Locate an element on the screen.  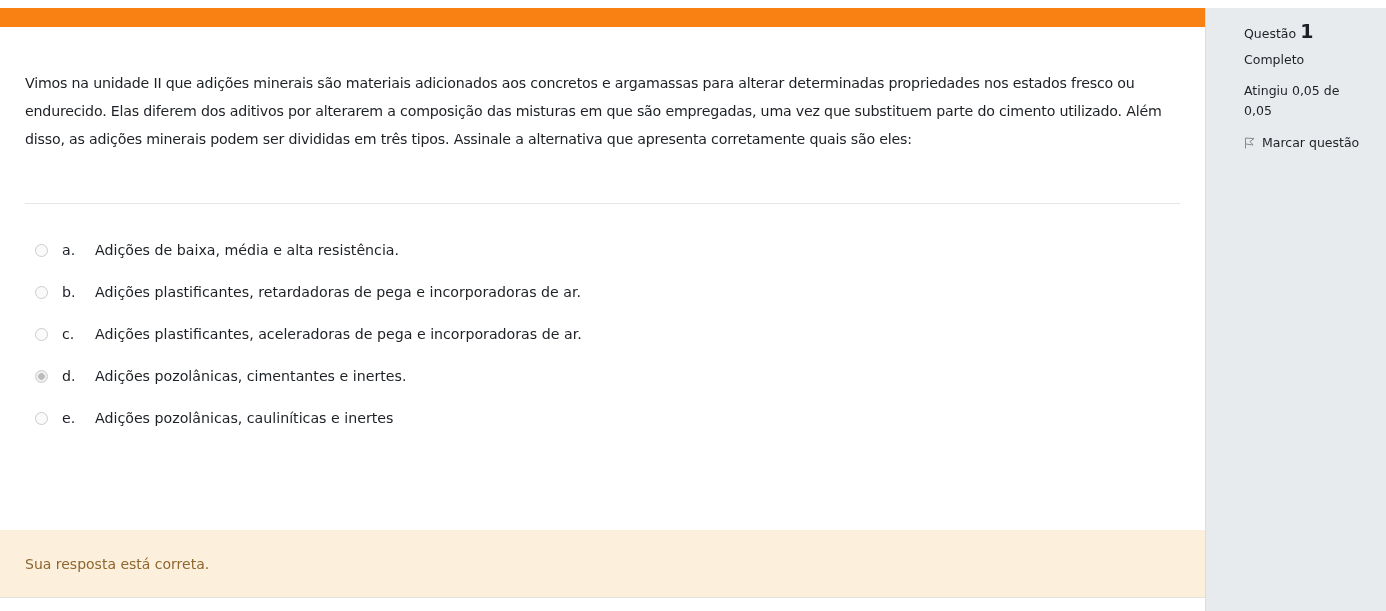
option-letter: a. is located at coordinates (69, 250).